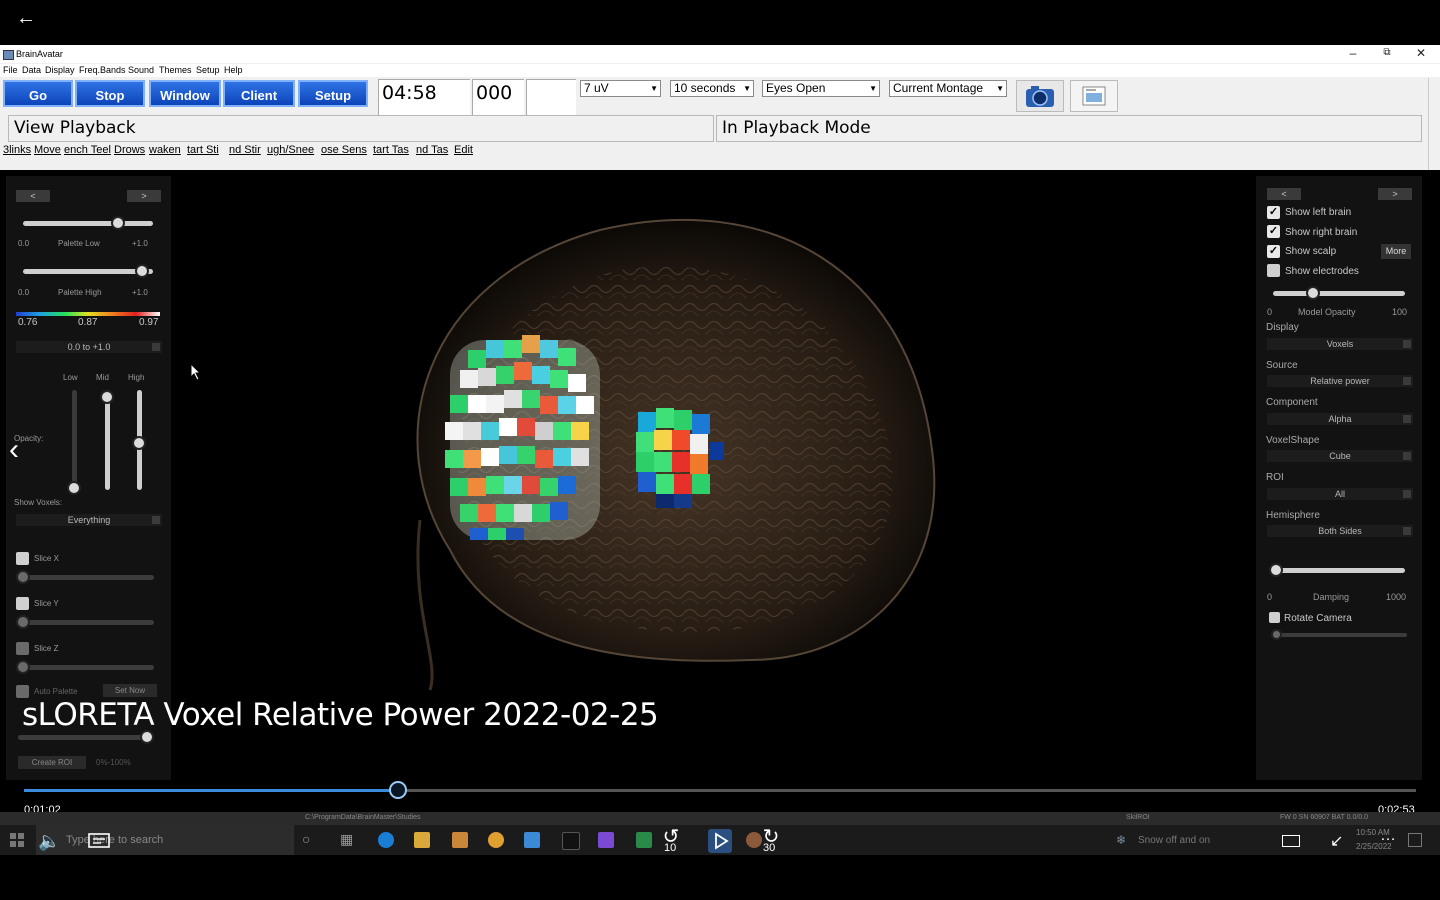  Describe the element at coordinates (185, 93) in the screenshot. I see `window-button: Window` at that location.